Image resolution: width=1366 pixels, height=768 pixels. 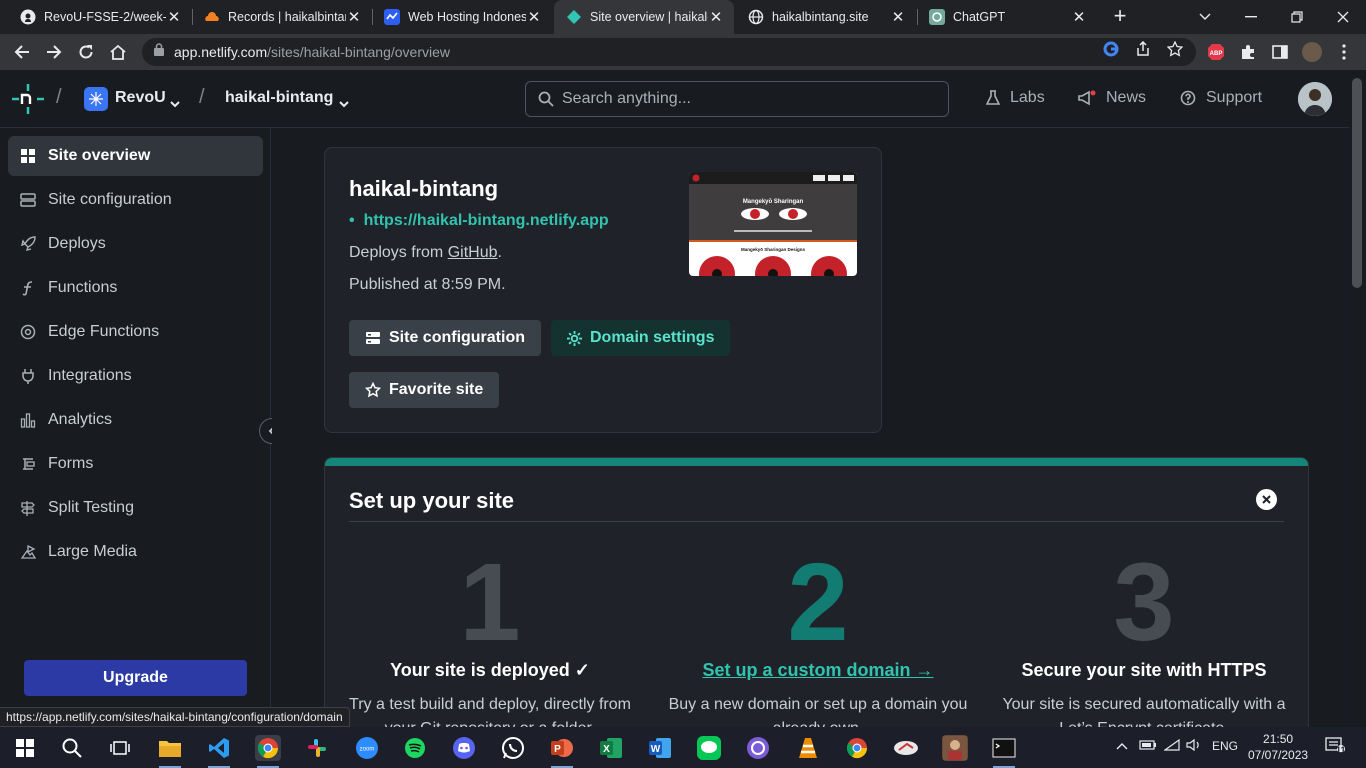 What do you see at coordinates (317, 748) in the screenshot?
I see `slack-icon` at bounding box center [317, 748].